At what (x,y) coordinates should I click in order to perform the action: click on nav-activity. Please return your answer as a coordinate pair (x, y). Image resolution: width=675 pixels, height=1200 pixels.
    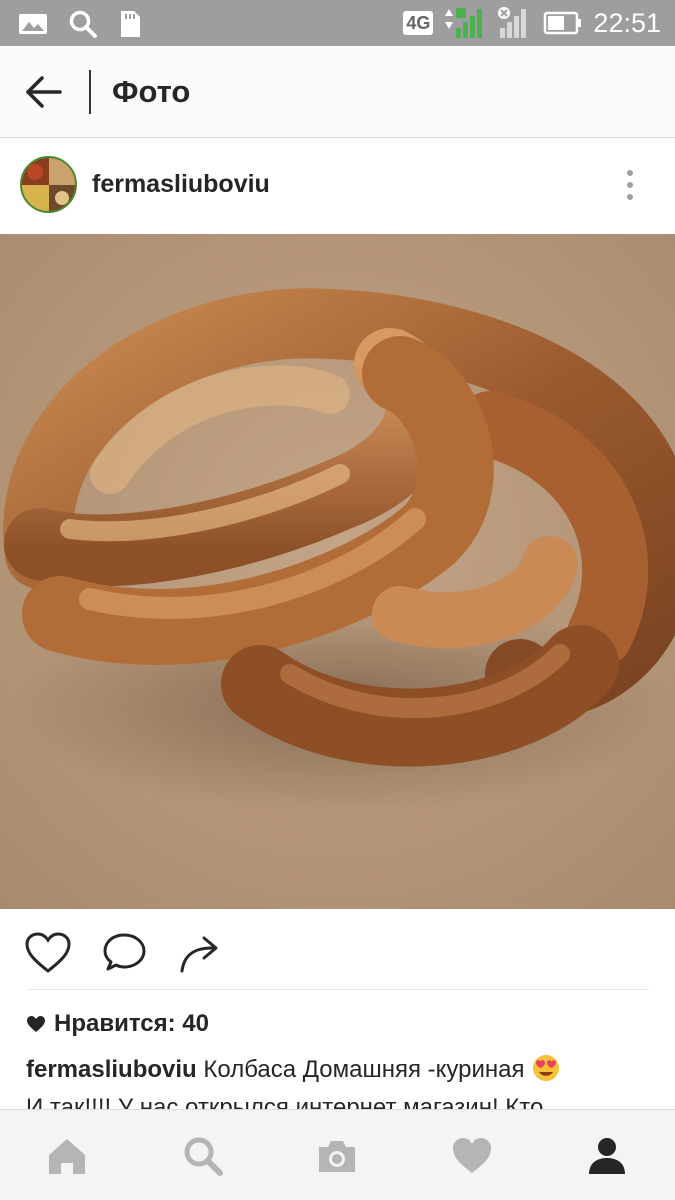
    Looking at the image, I should click on (472, 1156).